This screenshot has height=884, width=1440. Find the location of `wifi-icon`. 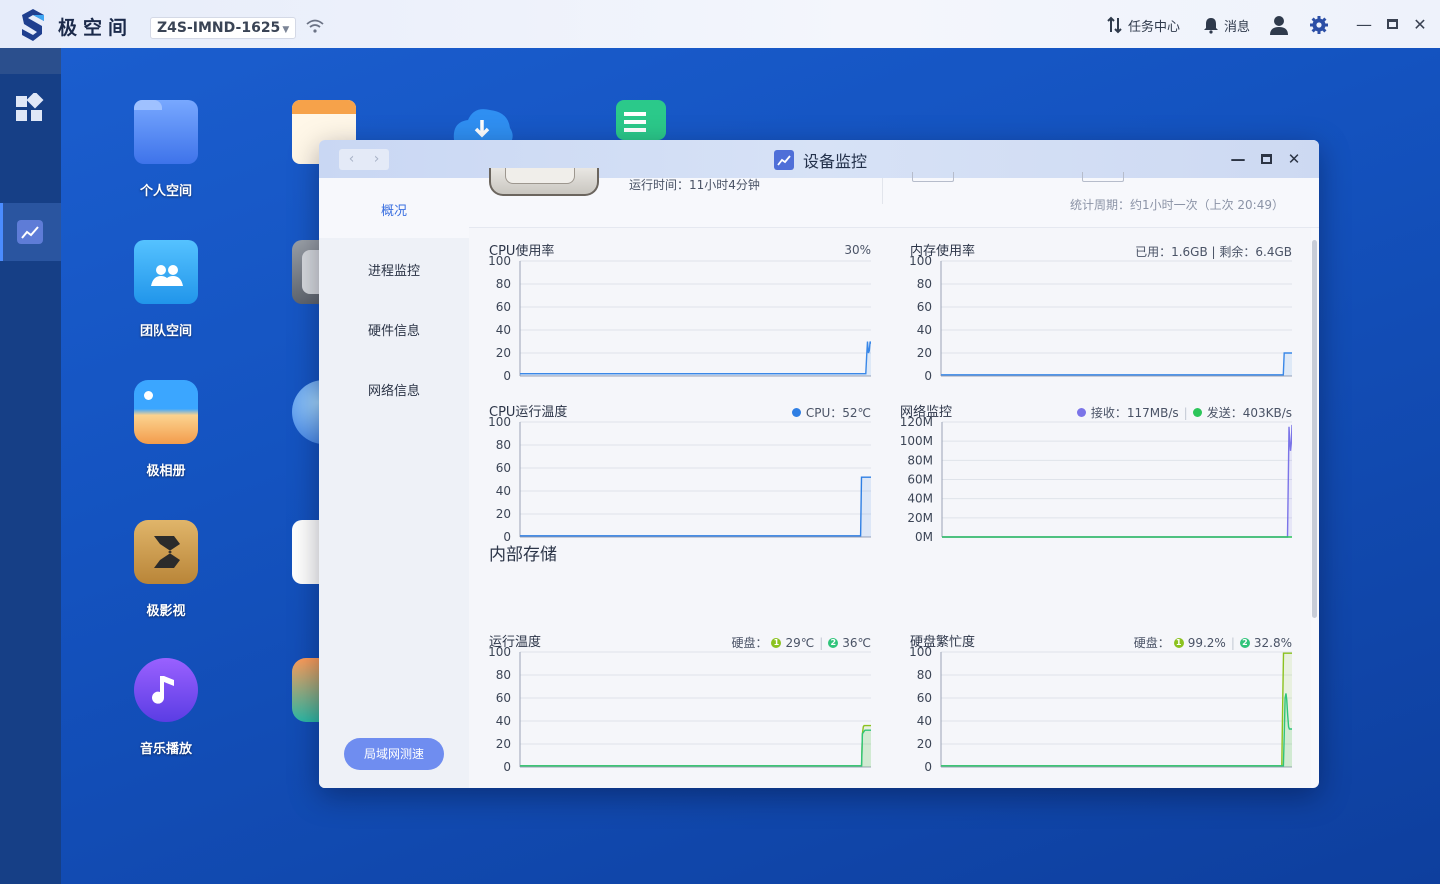

wifi-icon is located at coordinates (315, 26).